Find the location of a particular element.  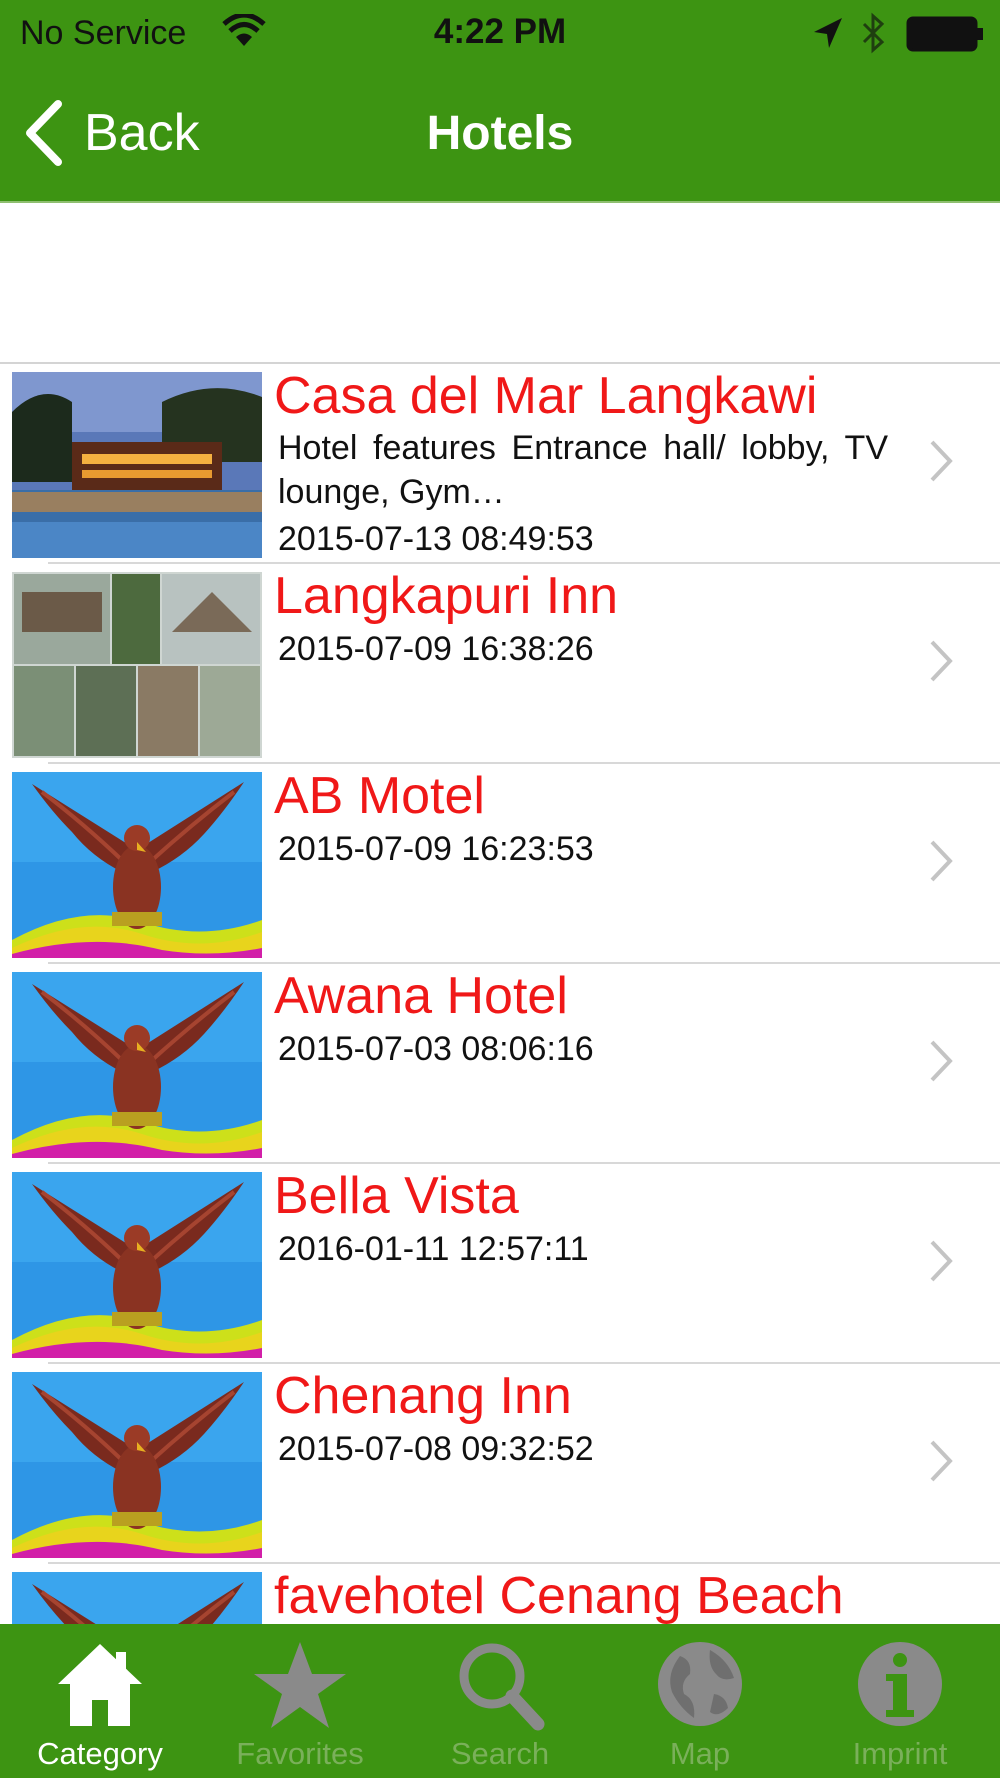

hotel-date: 2015-07-08 09:32:52 is located at coordinates (436, 1449).